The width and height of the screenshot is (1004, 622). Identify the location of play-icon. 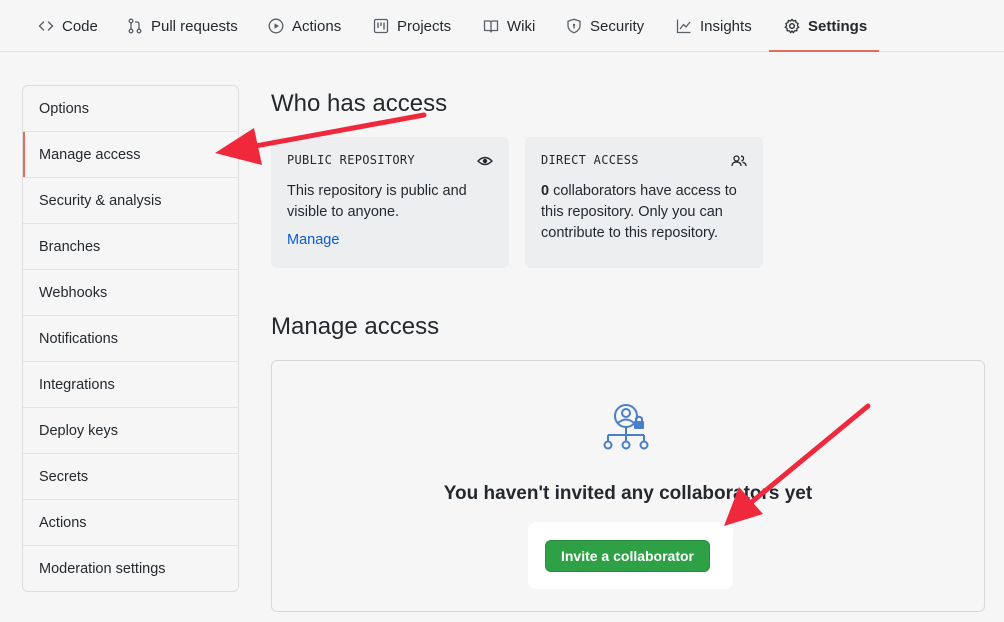
(276, 26).